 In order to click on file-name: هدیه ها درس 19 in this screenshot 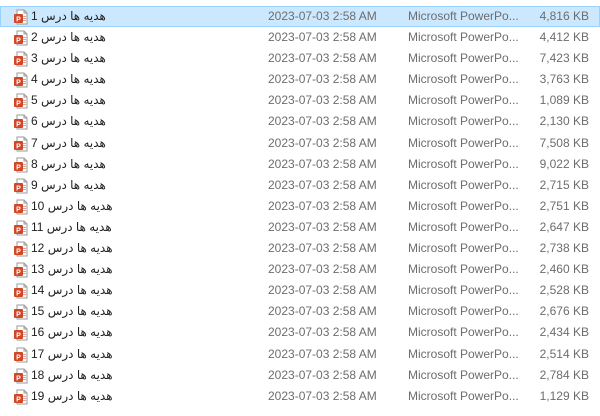, I will do `click(72, 395)`.